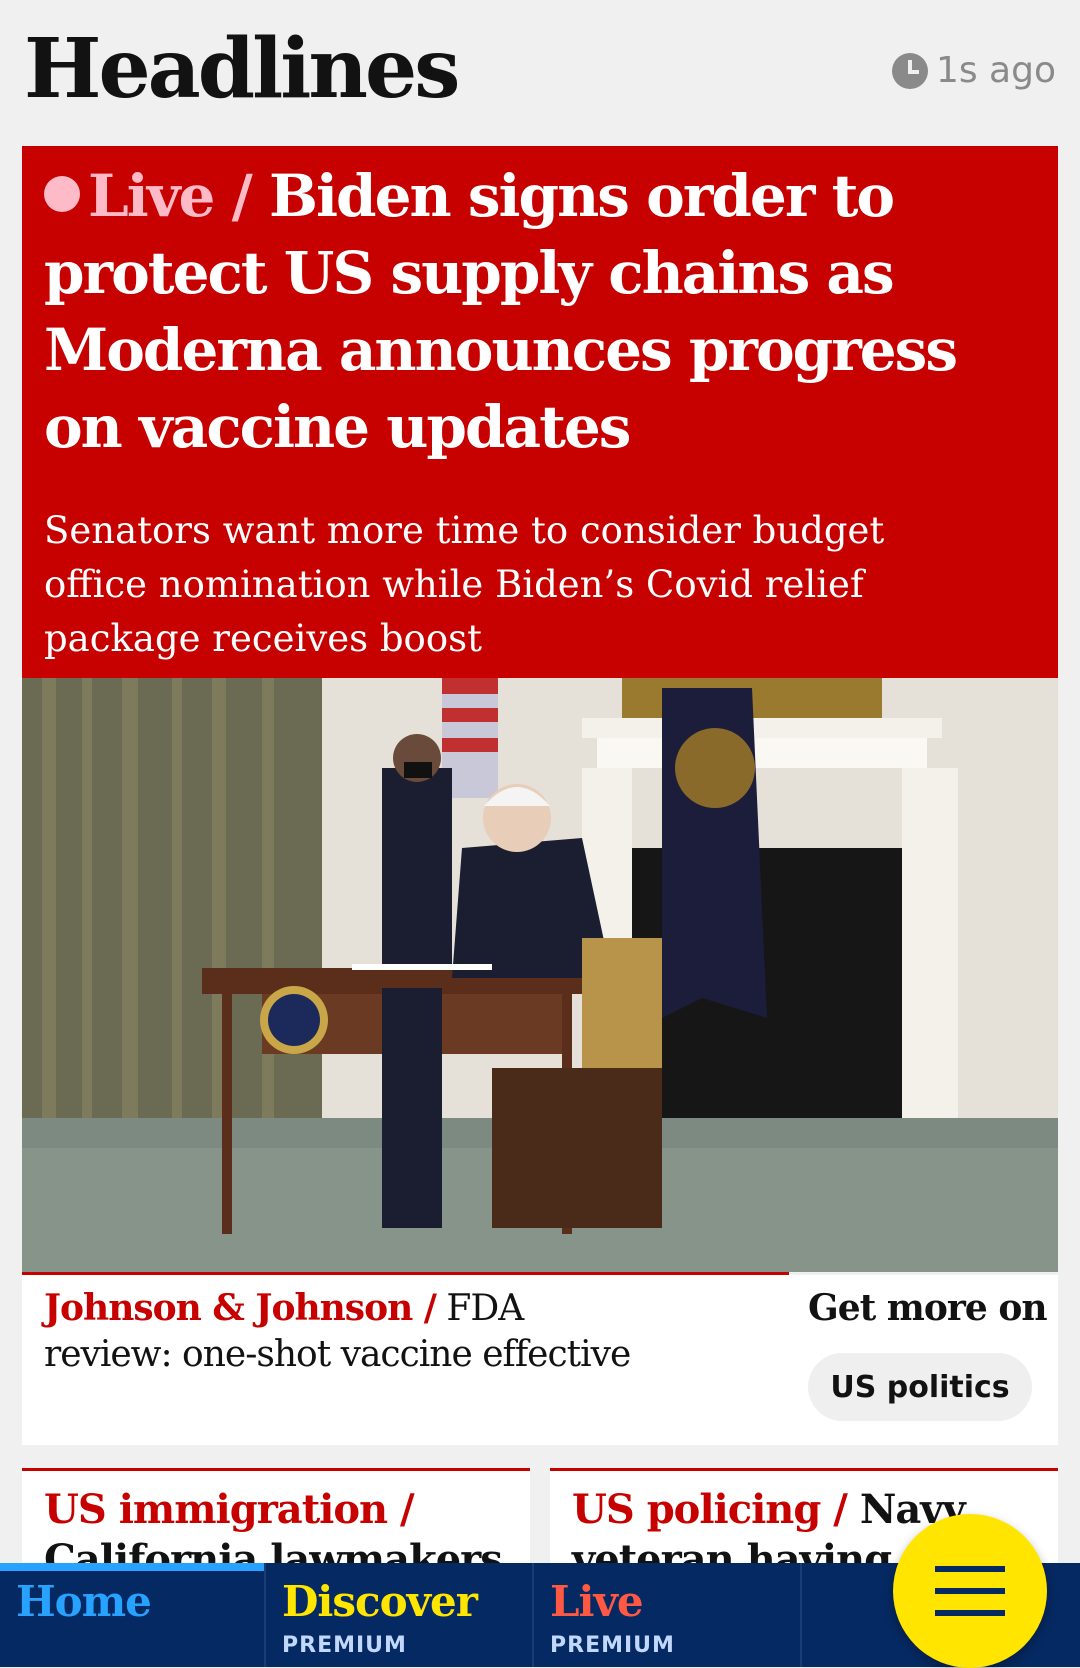 Image resolution: width=1080 pixels, height=1668 pixels. What do you see at coordinates (920, 1387) in the screenshot?
I see `tag-us-politics-button: US politics` at bounding box center [920, 1387].